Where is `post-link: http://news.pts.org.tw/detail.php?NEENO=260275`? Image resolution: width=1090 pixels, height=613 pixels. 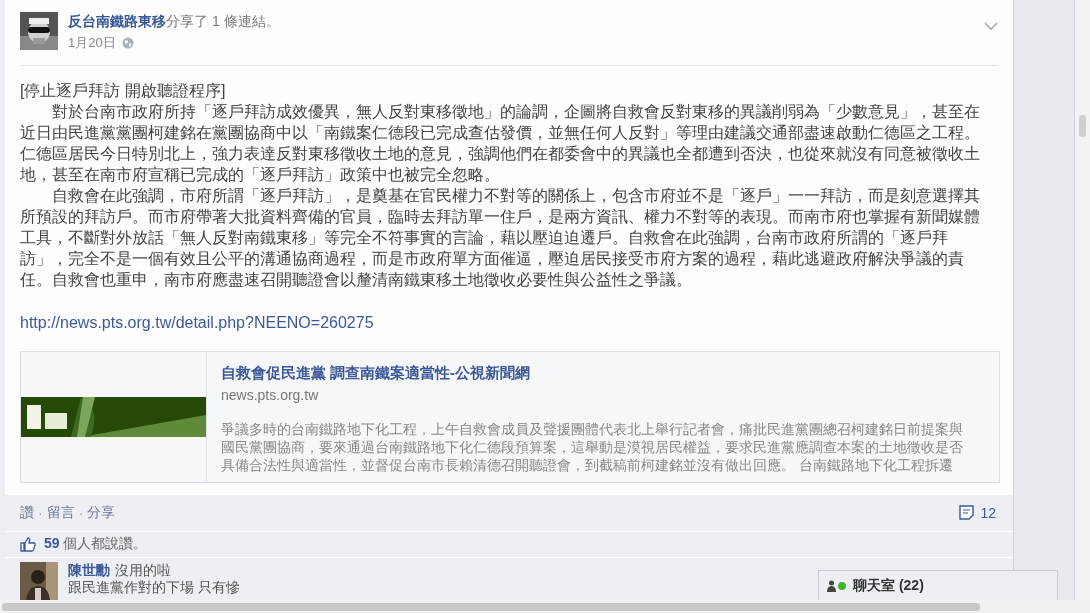
post-link: http://news.pts.org.tw/detail.php?NEENO=260275 is located at coordinates (197, 322).